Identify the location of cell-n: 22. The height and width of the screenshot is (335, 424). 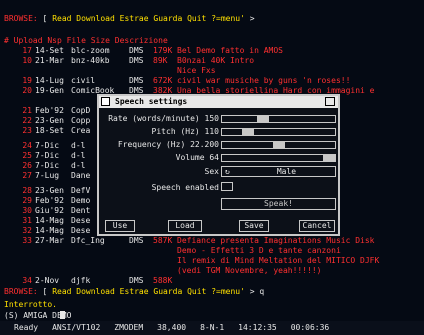
(27, 120).